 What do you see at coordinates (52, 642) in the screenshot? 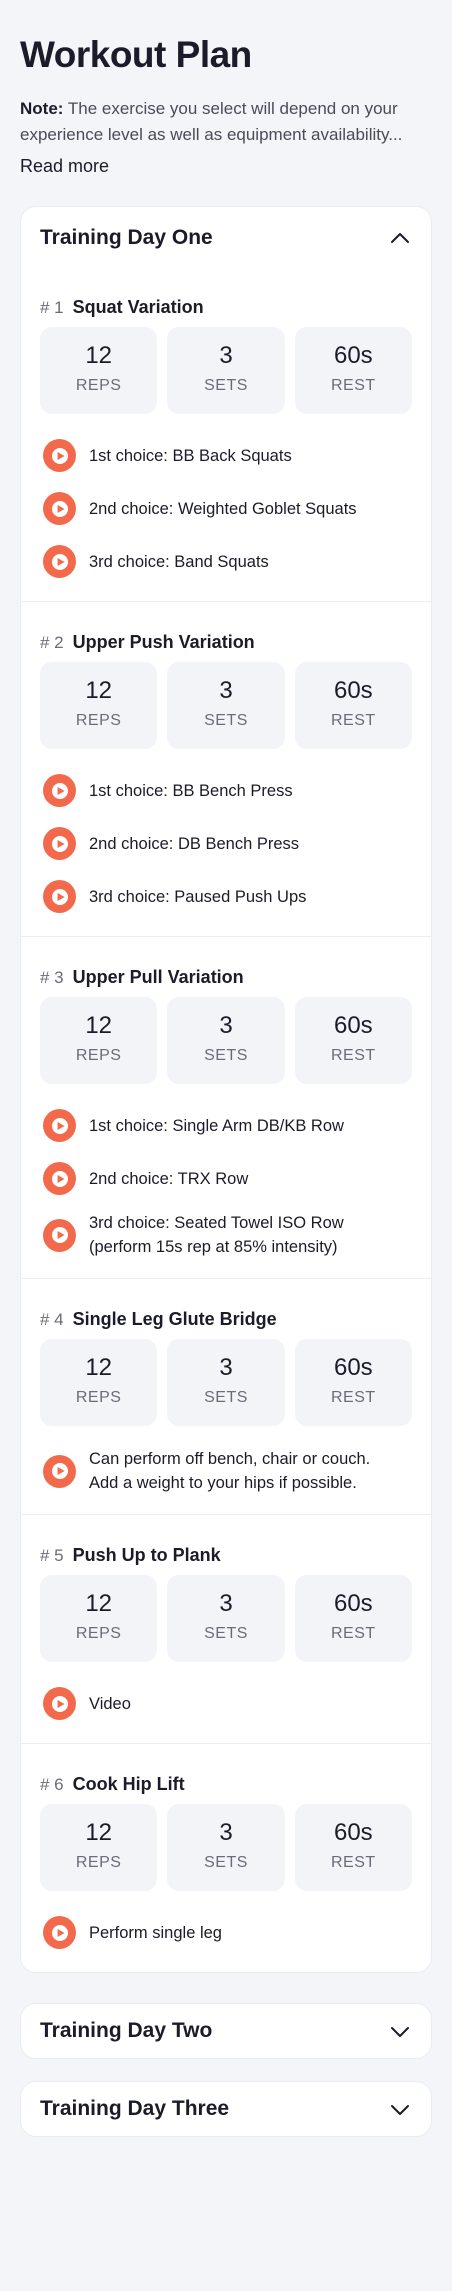
I see `exercise-number: # 2` at bounding box center [52, 642].